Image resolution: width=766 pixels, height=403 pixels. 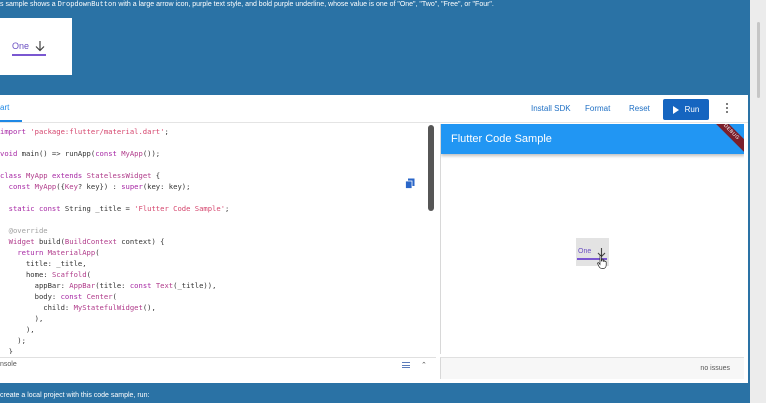 What do you see at coordinates (218, 364) in the screenshot?
I see `console-bar: nsole ⌃` at bounding box center [218, 364].